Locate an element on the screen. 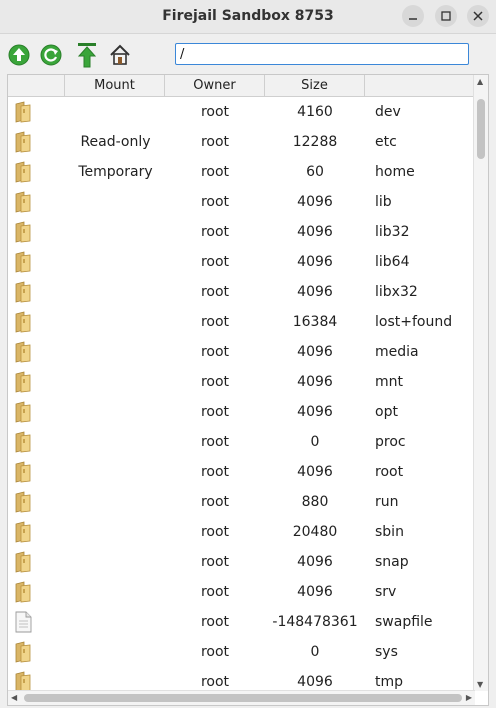 This screenshot has height=708, width=496. horizontal-scroll-thumb is located at coordinates (243, 698).